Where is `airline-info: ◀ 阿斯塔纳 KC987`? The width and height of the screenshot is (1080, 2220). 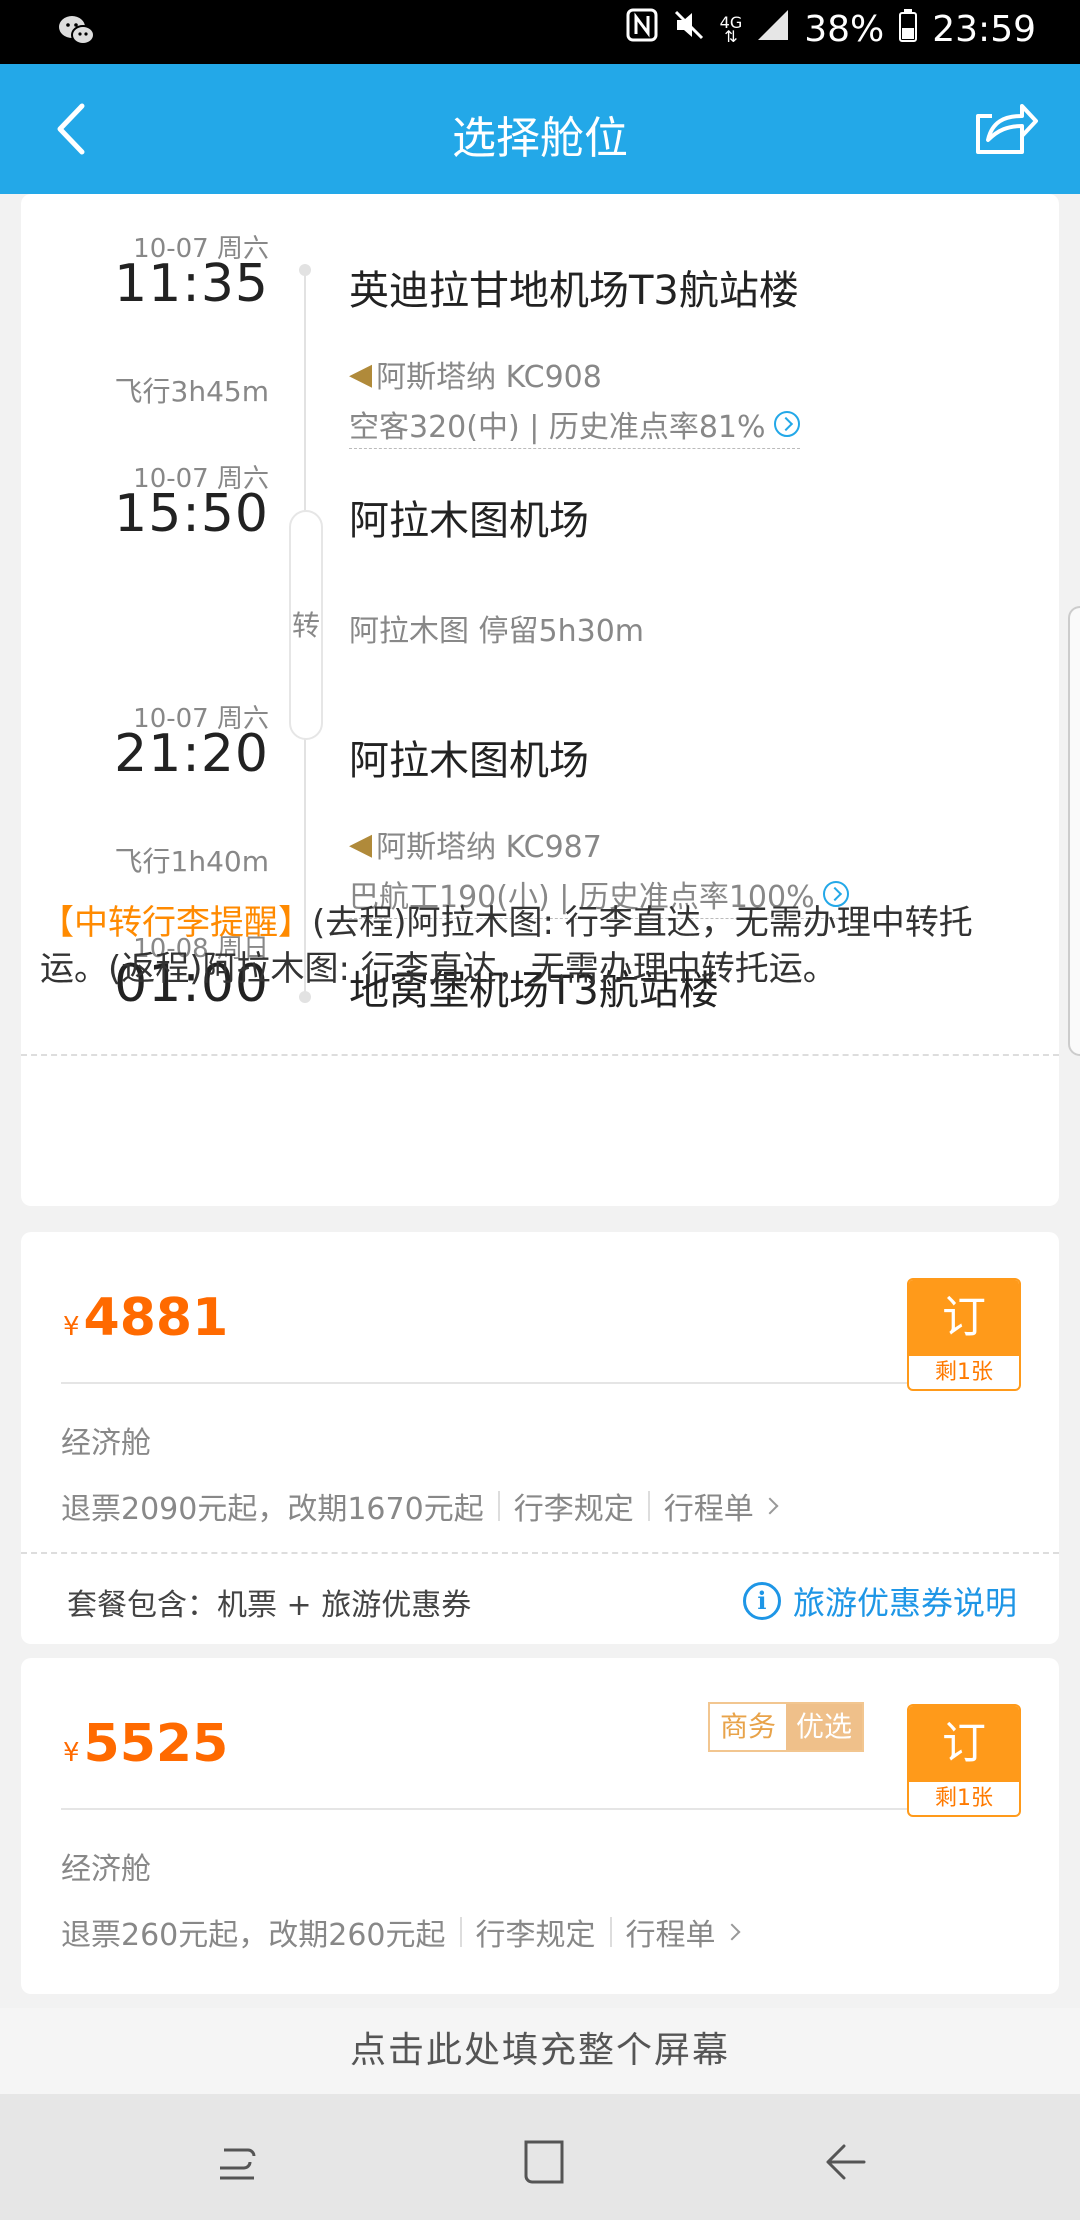
airline-info: ◀ 阿斯塔纳 KC987 is located at coordinates (475, 844).